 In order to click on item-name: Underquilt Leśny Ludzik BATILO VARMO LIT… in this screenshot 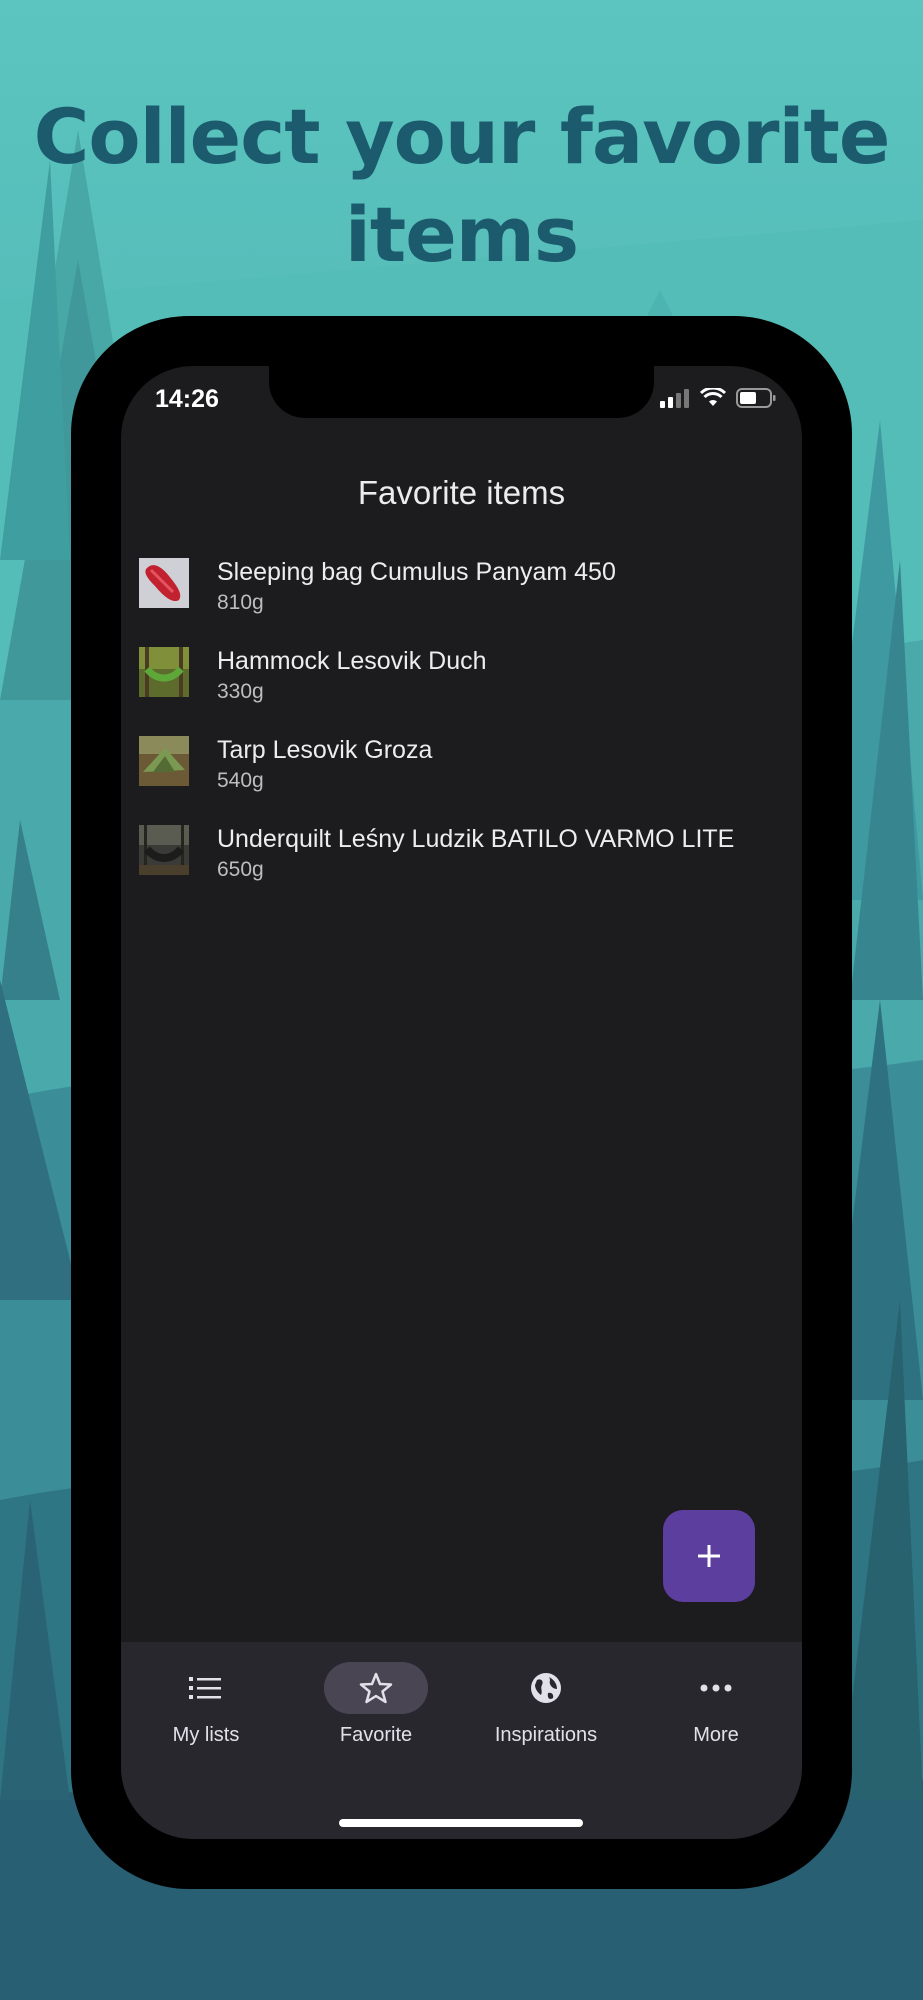, I will do `click(476, 839)`.